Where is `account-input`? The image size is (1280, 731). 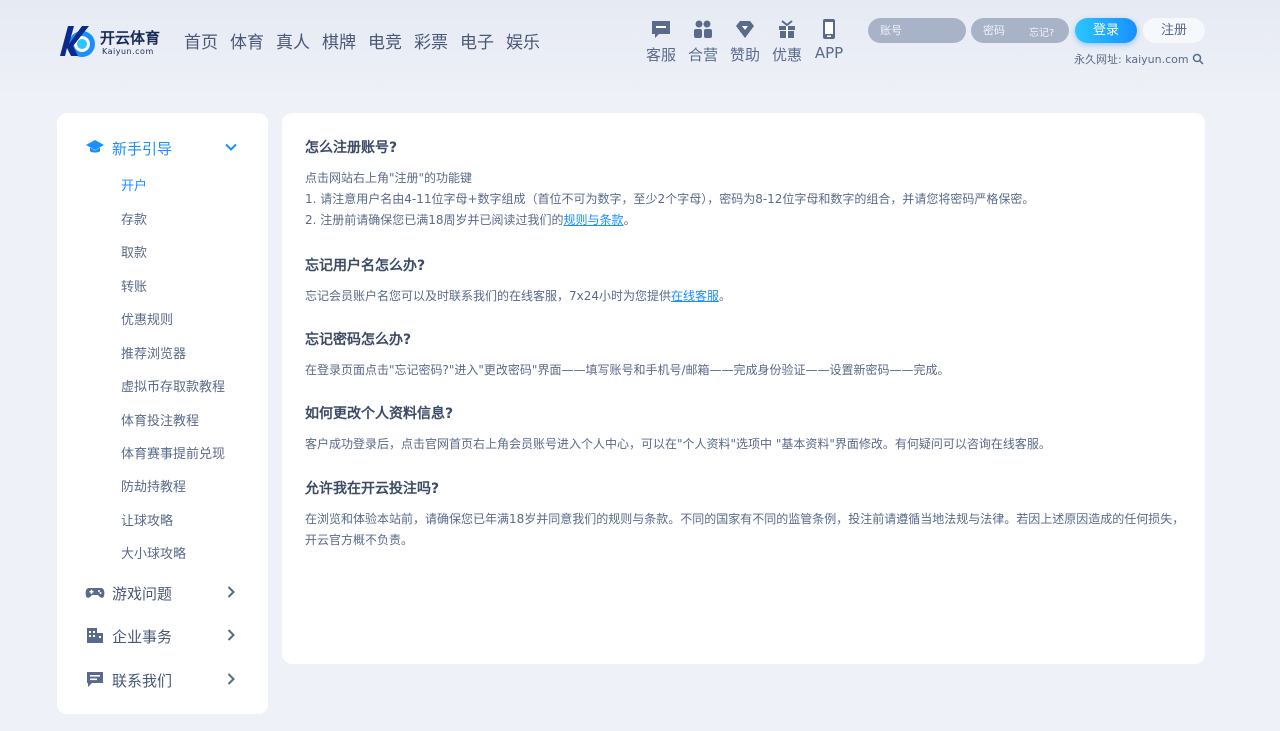 account-input is located at coordinates (917, 30).